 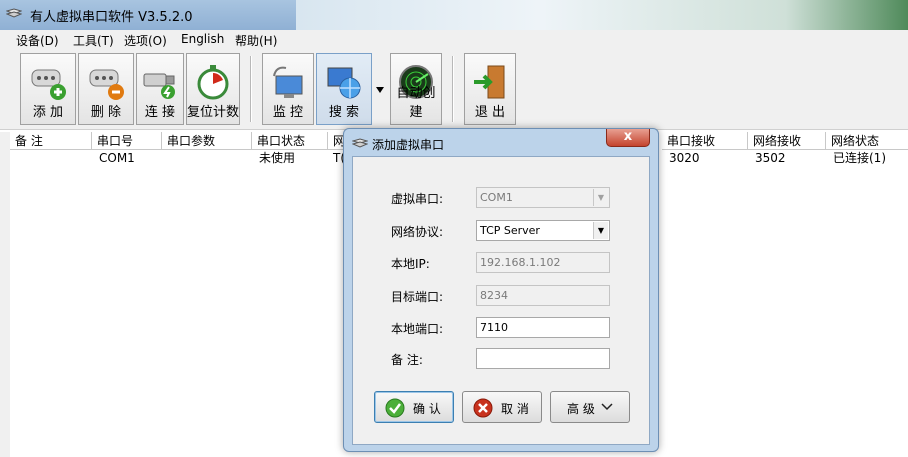 I want to click on search-dropdown-icon, so click(x=380, y=90).